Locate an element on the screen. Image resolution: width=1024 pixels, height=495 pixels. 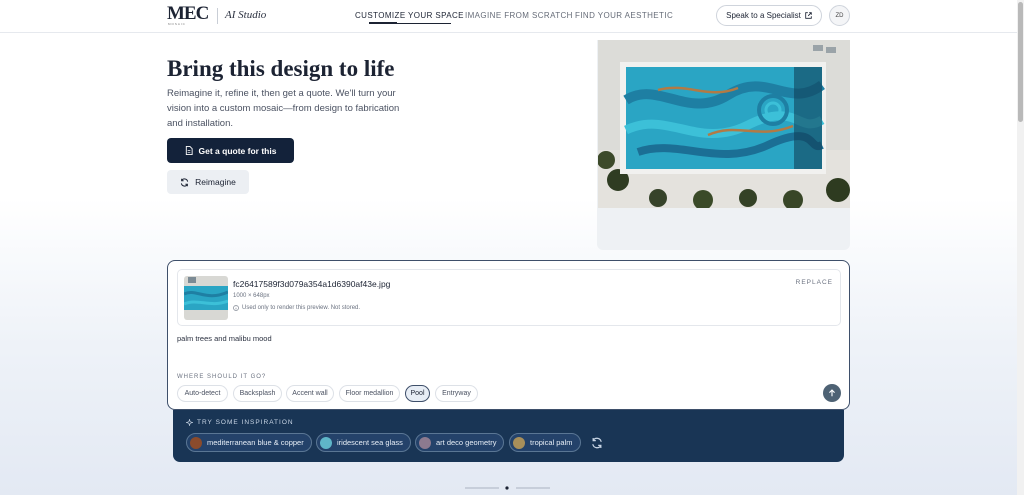
location-chip-accent-wall: Accent wall is located at coordinates (310, 393).